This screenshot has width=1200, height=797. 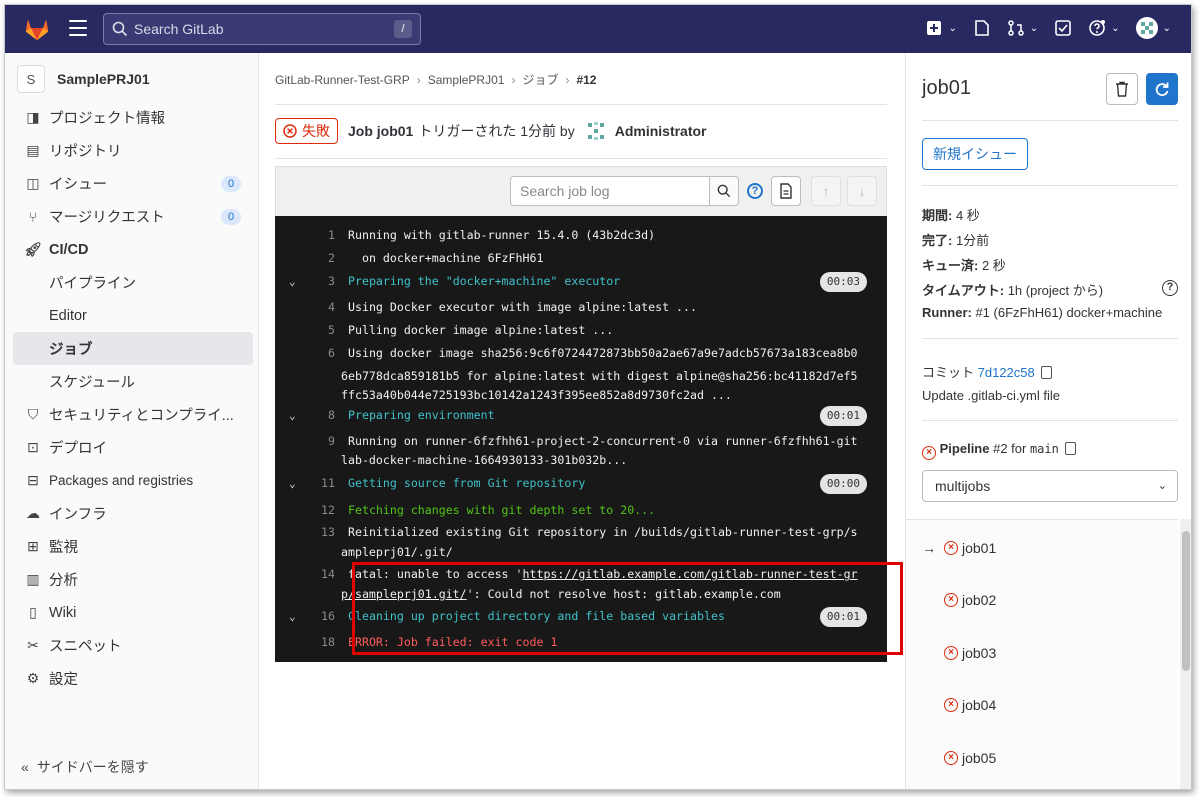 What do you see at coordinates (323, 353) in the screenshot?
I see `line-number: 6` at bounding box center [323, 353].